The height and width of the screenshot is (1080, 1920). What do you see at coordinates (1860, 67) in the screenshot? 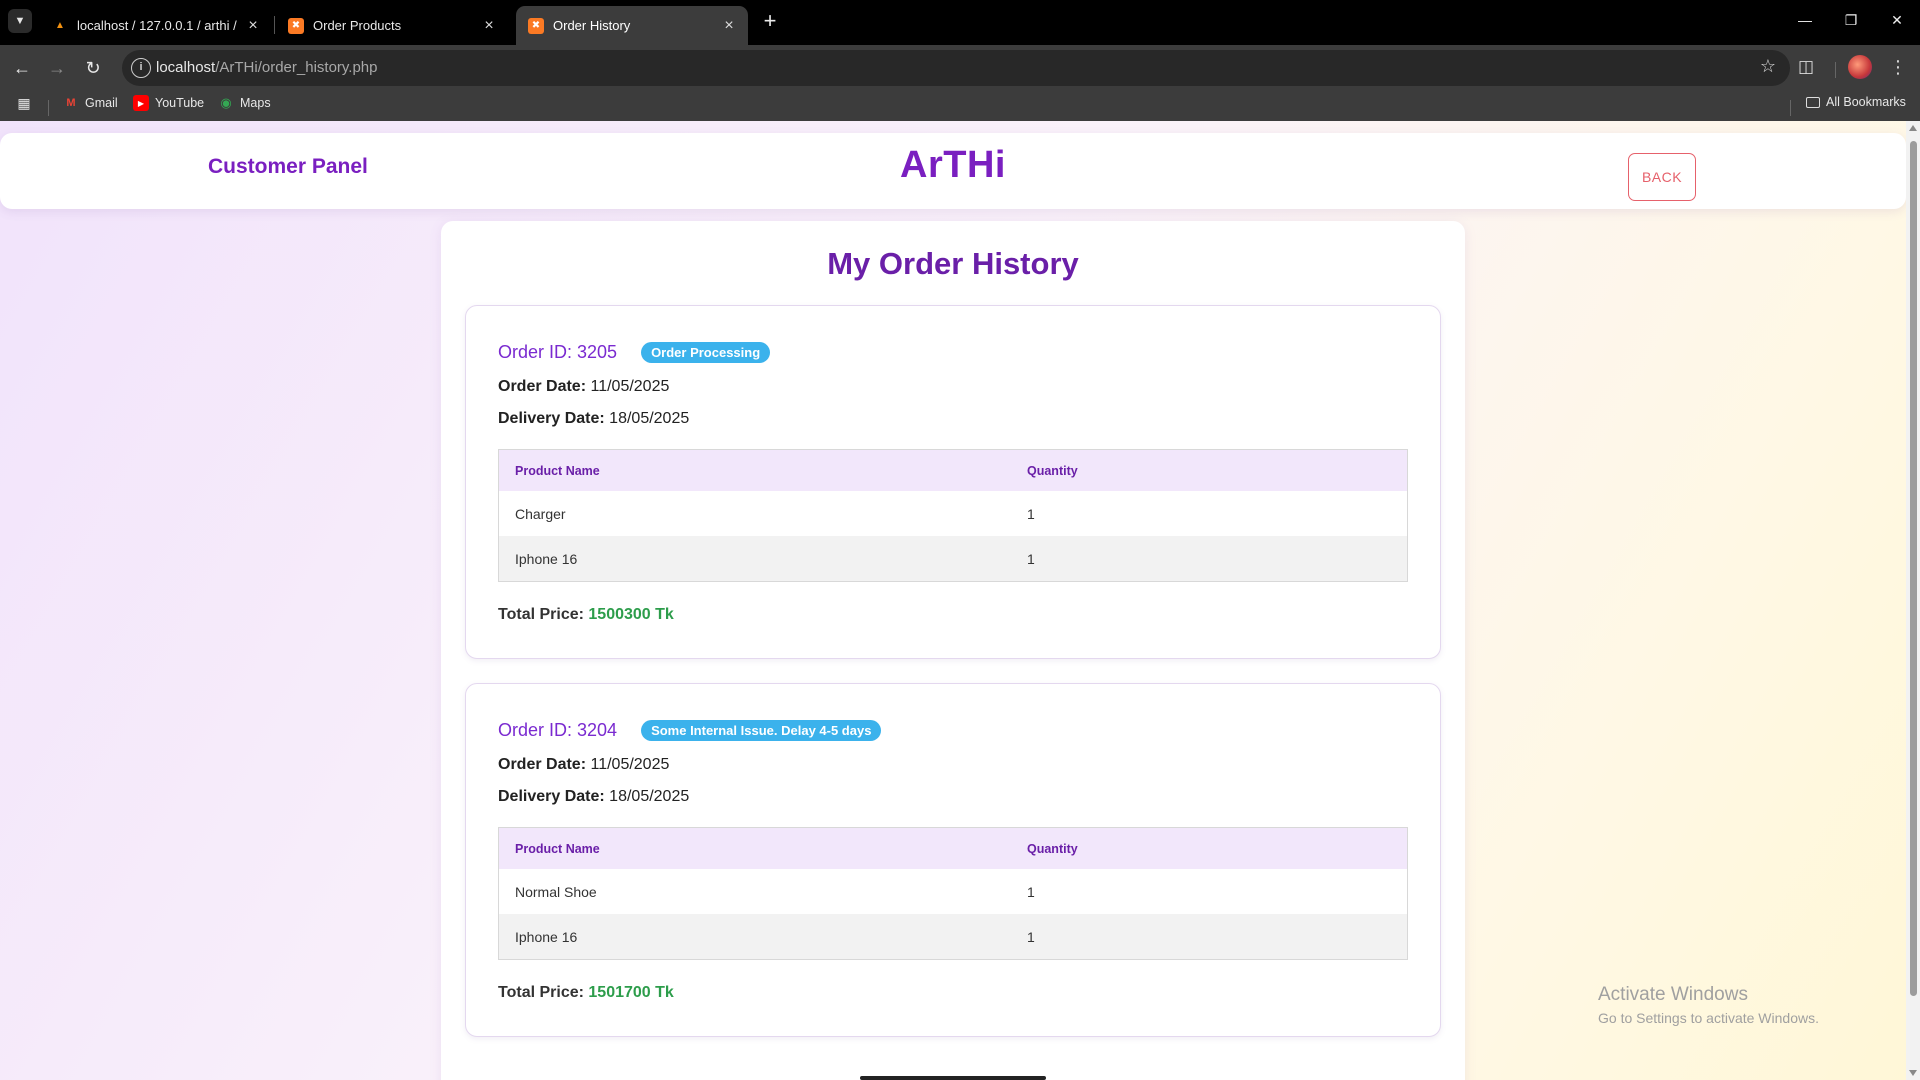
I see `profile-avatar` at bounding box center [1860, 67].